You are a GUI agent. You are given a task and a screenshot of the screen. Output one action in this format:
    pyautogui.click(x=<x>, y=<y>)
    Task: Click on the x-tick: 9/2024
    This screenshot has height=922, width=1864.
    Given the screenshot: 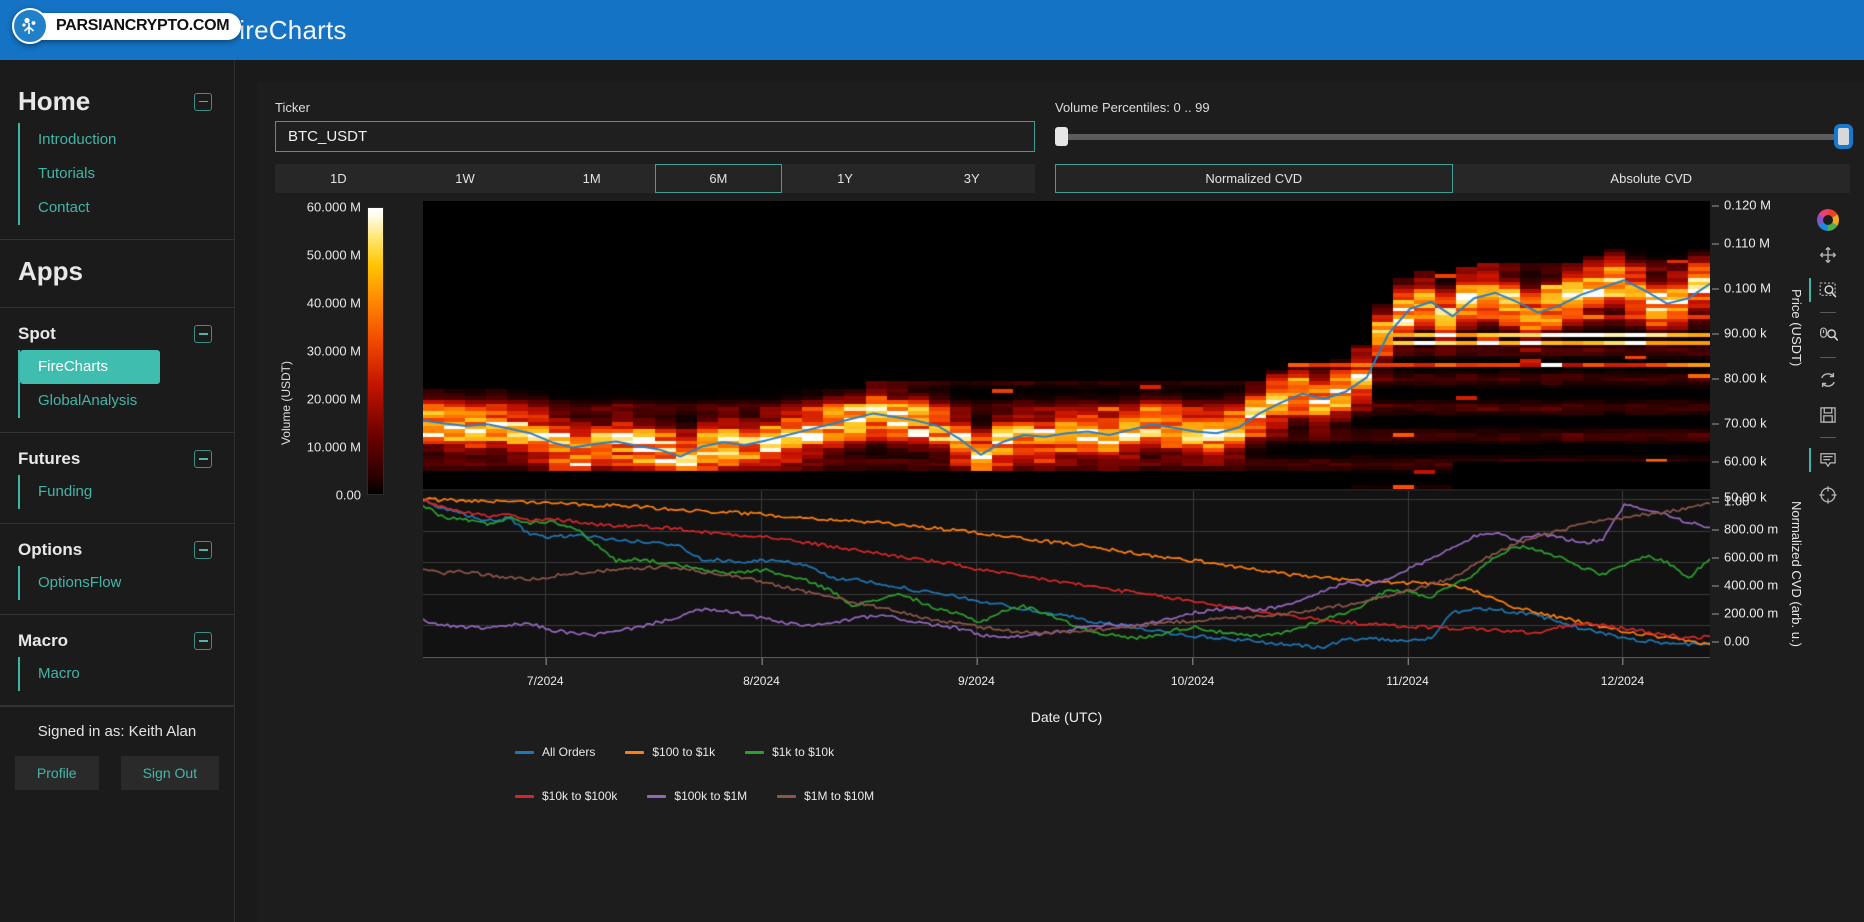 What is the action you would take?
    pyautogui.click(x=976, y=673)
    